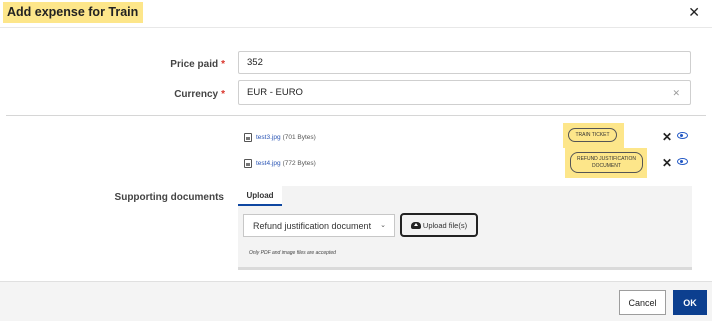 This screenshot has height=321, width=712. What do you see at coordinates (292, 253) in the screenshot?
I see `upload-note: Only PDF and image files are accepted` at bounding box center [292, 253].